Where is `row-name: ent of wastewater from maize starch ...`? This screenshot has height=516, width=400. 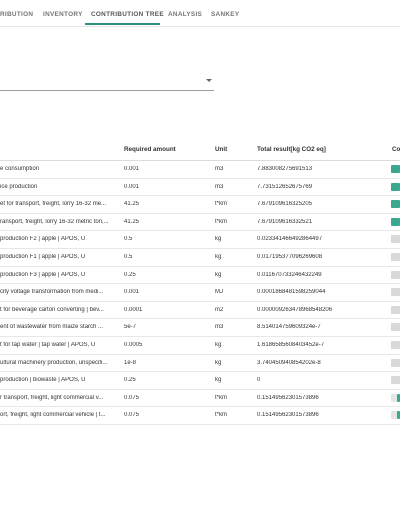
row-name: ent of wastewater from maize starch ... is located at coordinates (52, 327).